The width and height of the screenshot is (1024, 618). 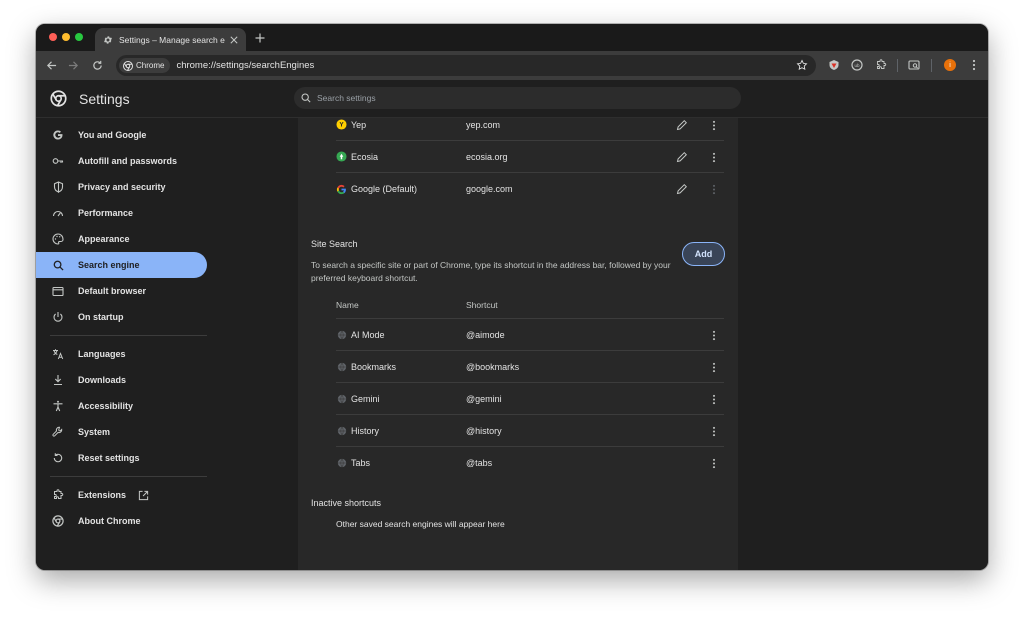 What do you see at coordinates (530, 399) in the screenshot?
I see `table-row: Gemini @gemini` at bounding box center [530, 399].